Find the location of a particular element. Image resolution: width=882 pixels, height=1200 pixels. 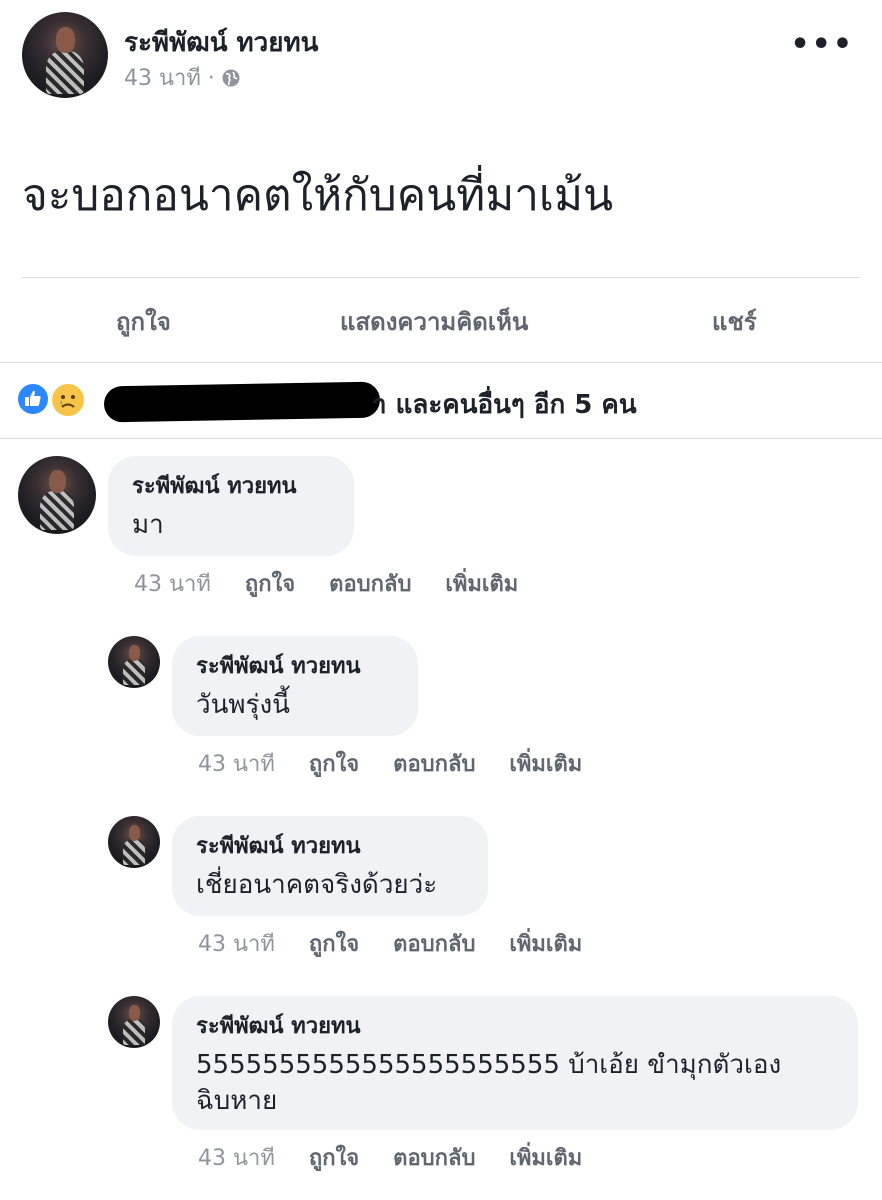

globe-icon is located at coordinates (231, 77).